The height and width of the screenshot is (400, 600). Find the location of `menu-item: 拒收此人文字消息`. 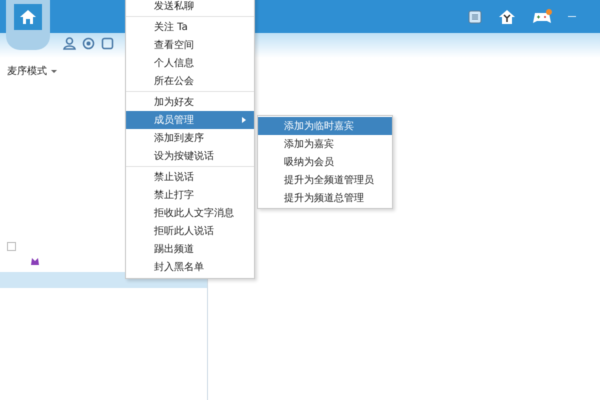

menu-item: 拒收此人文字消息 is located at coordinates (190, 213).